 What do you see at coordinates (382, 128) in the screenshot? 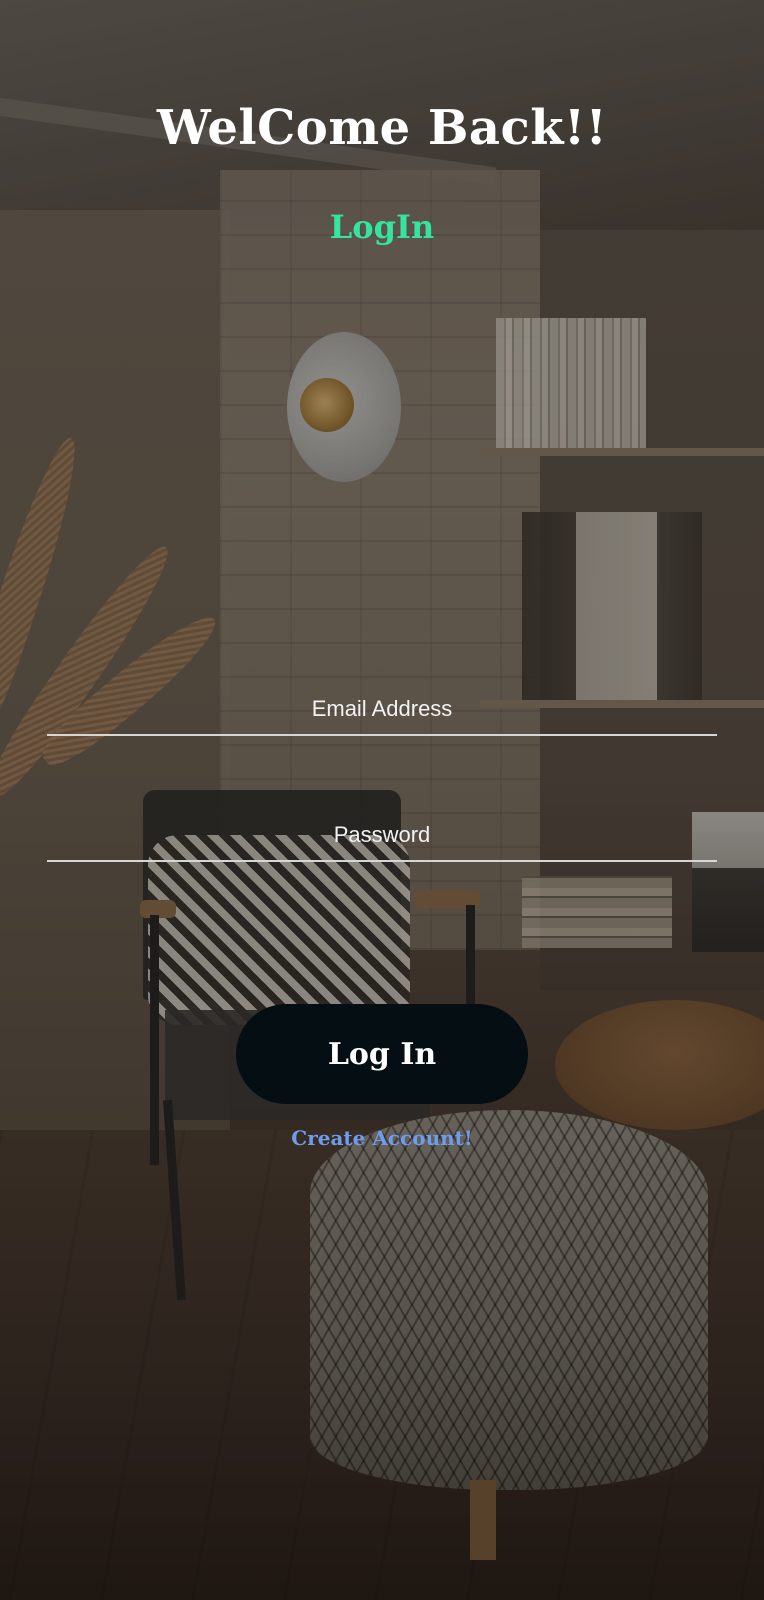
I see `page-title: WelCome Back!!` at bounding box center [382, 128].